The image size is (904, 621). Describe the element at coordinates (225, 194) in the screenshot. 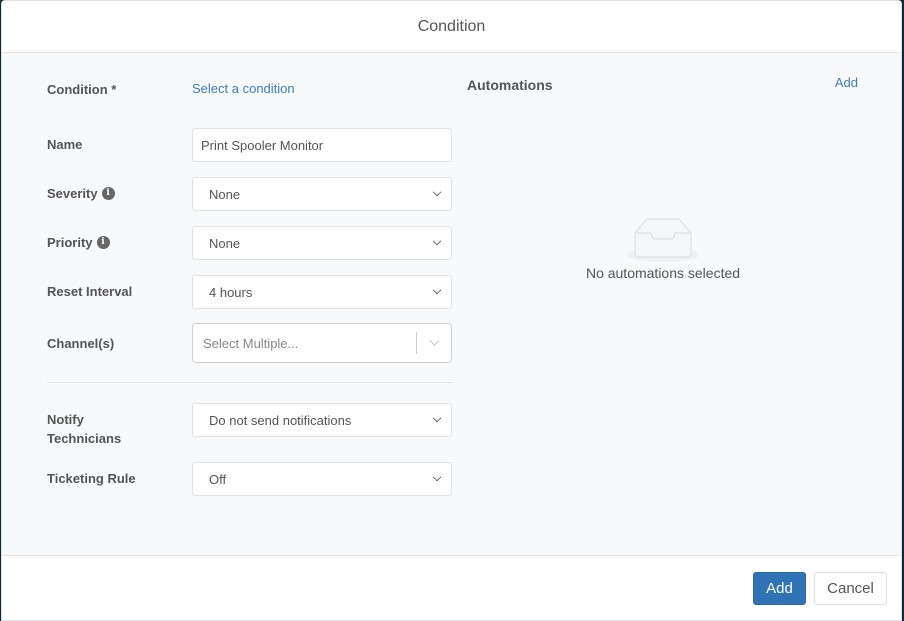

I see `severity-value: None` at that location.